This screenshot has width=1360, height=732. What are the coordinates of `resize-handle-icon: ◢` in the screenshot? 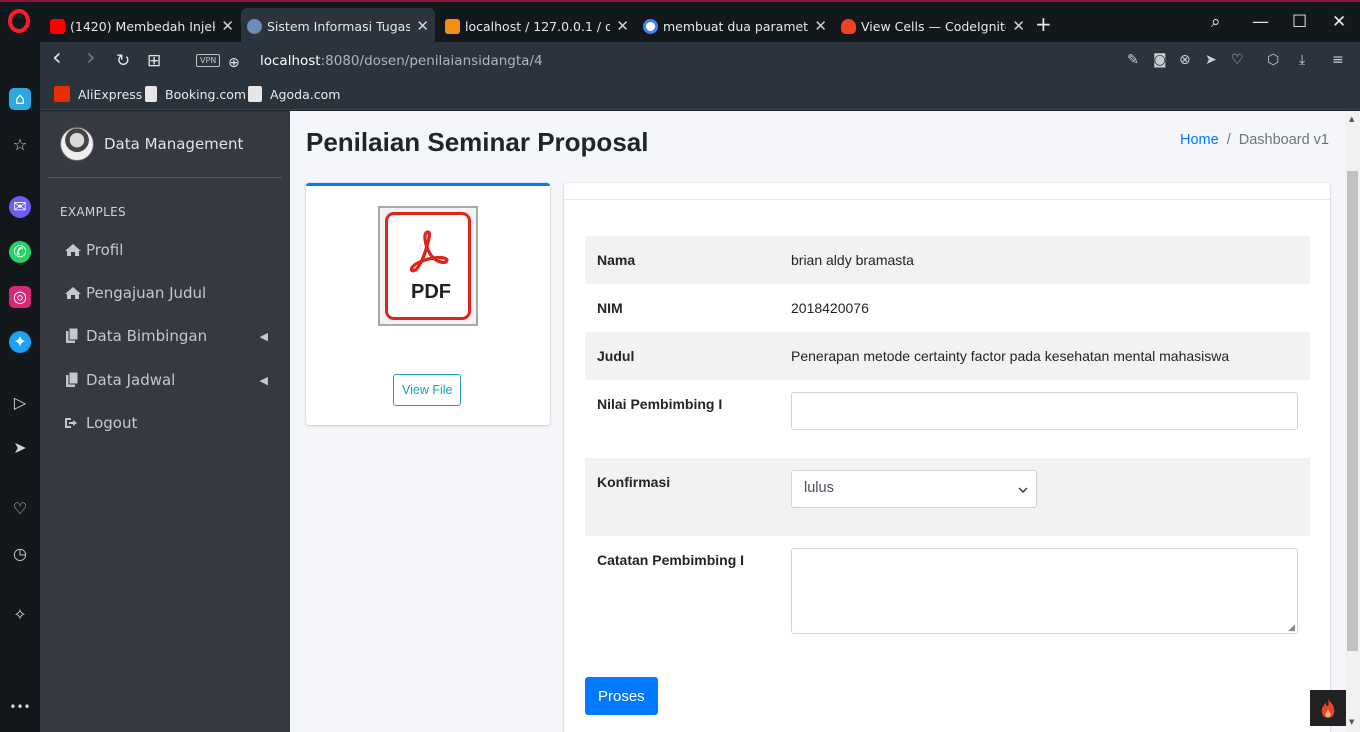 It's located at (1291, 628).